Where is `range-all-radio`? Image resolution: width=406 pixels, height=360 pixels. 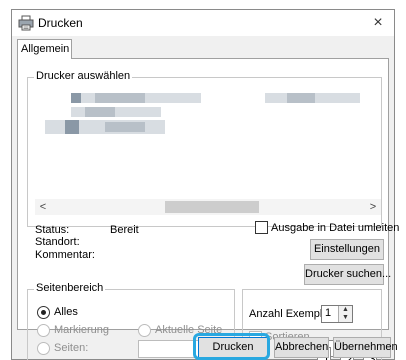 range-all-radio is located at coordinates (43, 312).